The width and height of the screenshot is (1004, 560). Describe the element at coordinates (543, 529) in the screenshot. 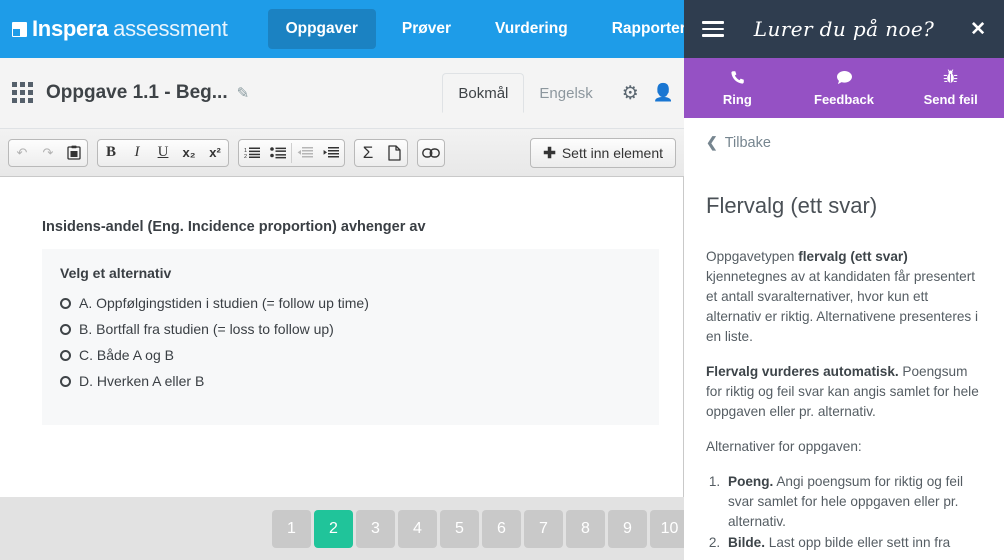

I see `page-button-7: 7` at that location.